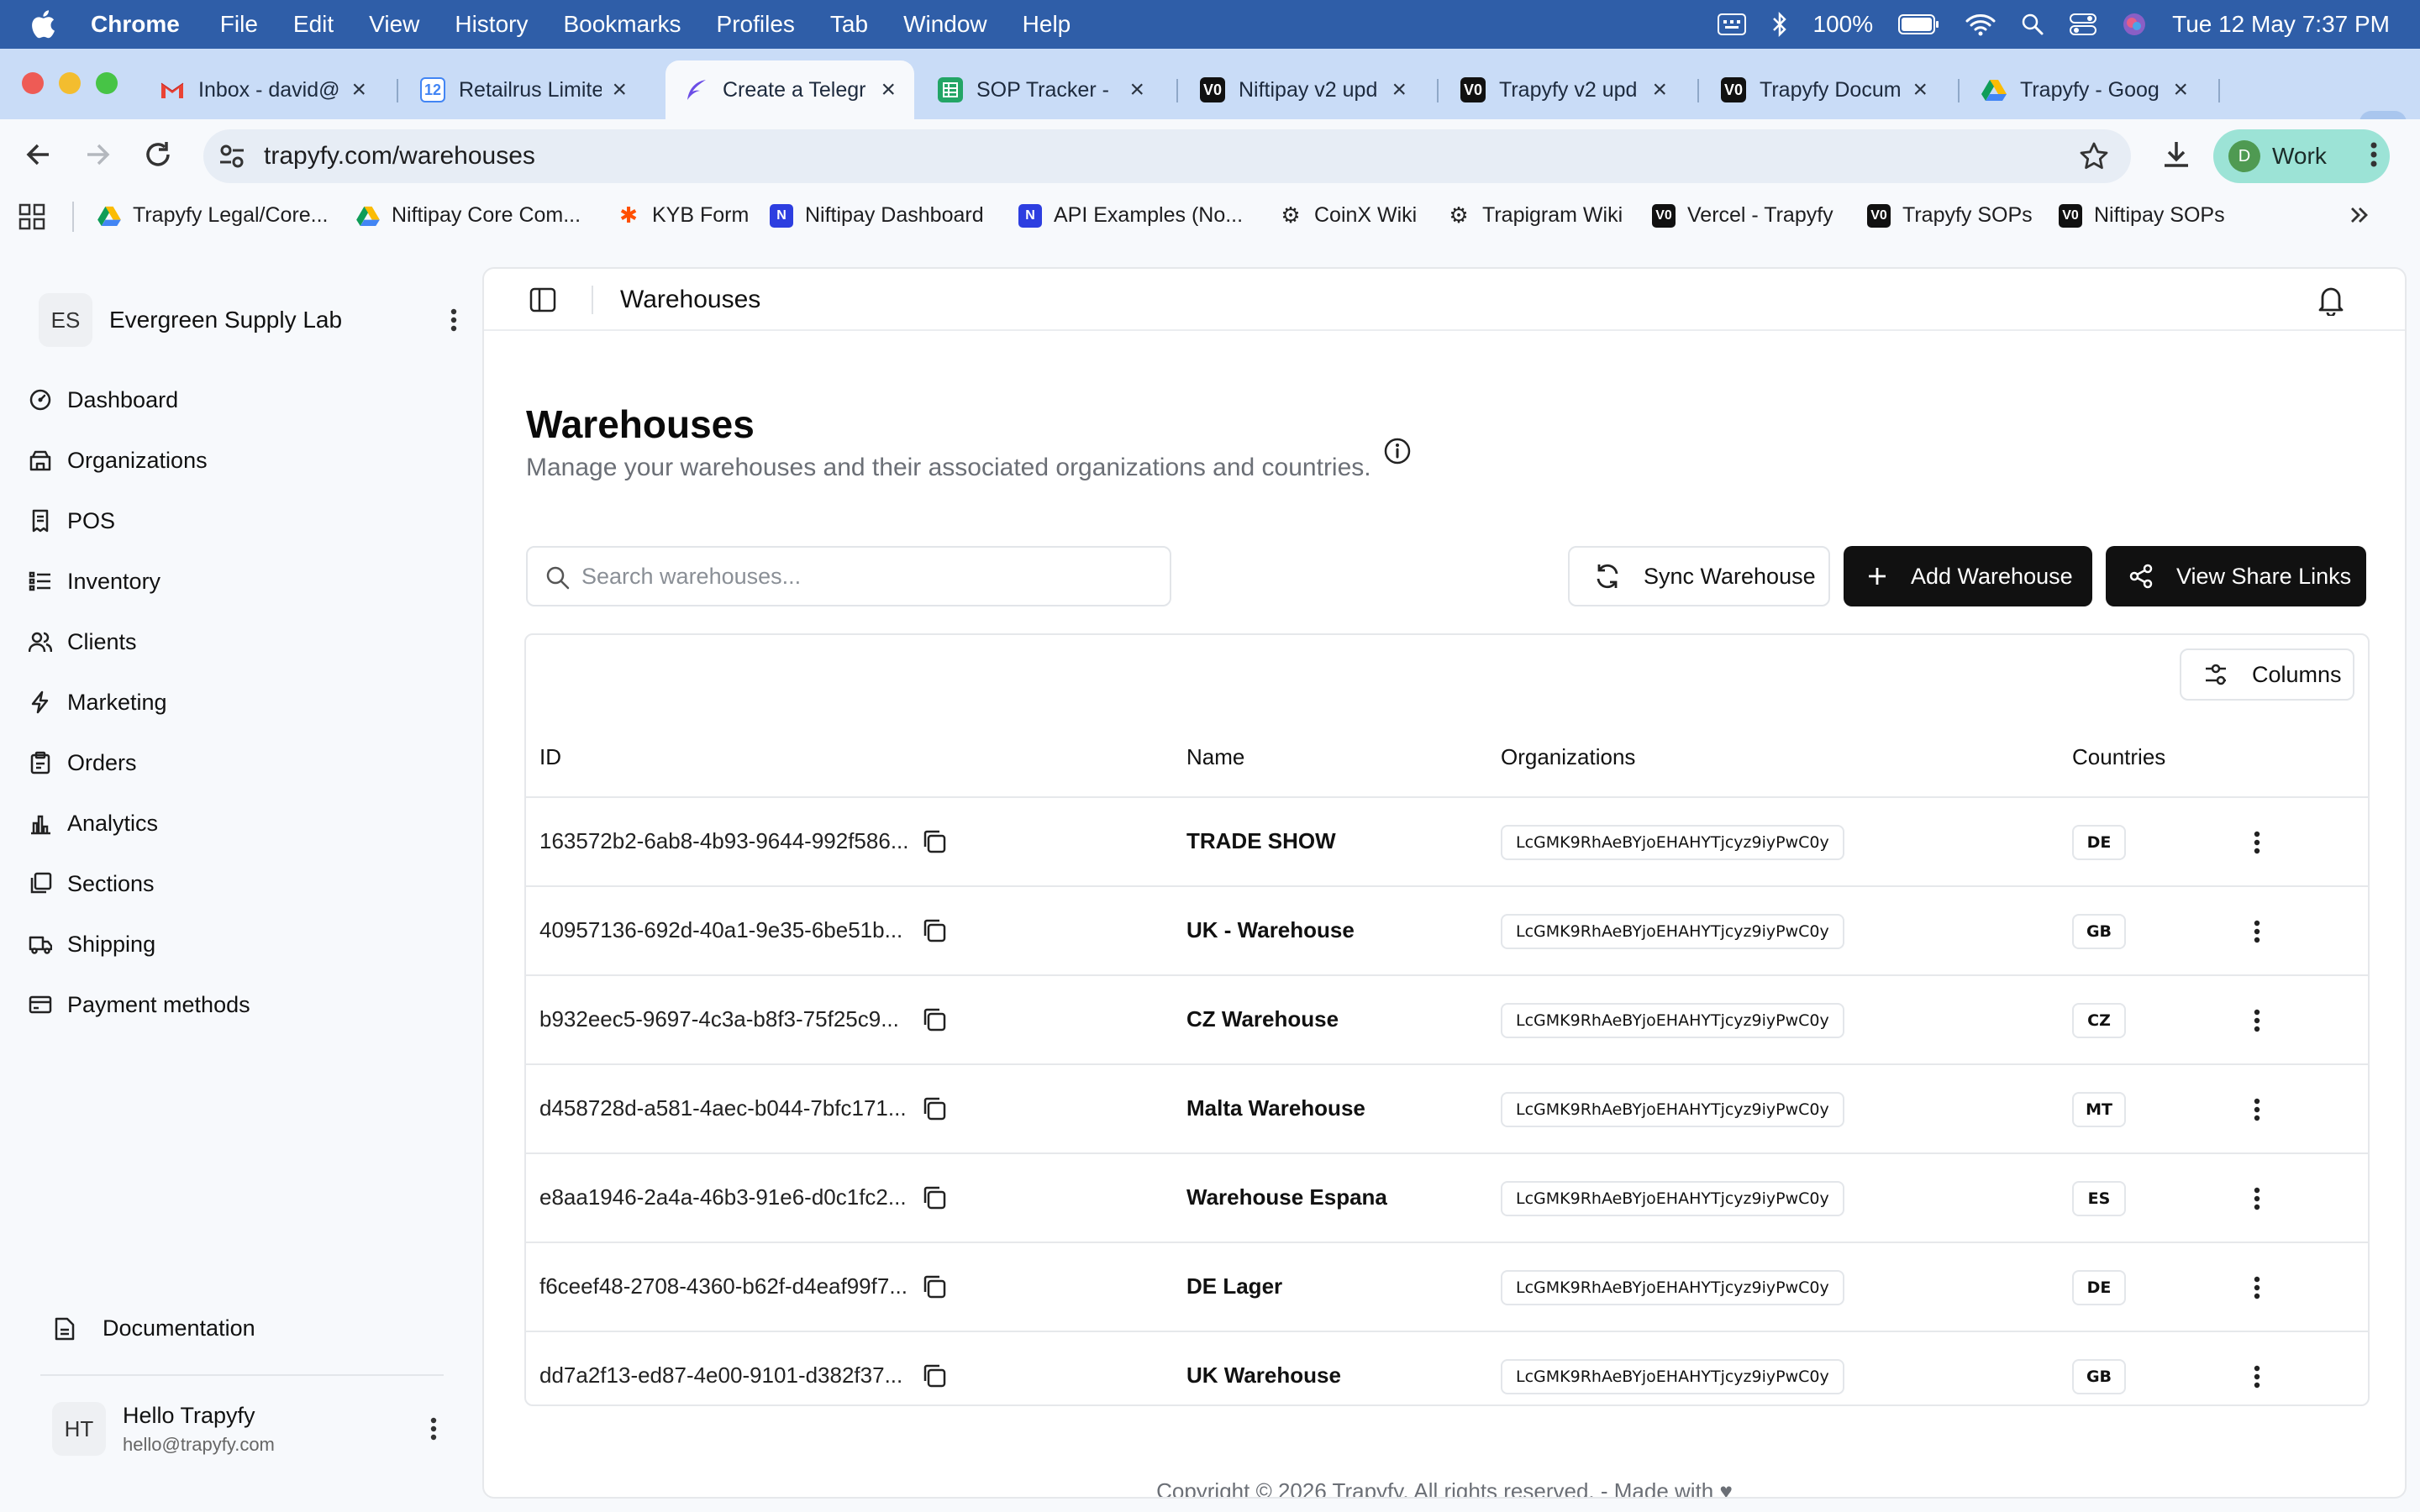  I want to click on sidebar-item-sections: Sections, so click(91, 883).